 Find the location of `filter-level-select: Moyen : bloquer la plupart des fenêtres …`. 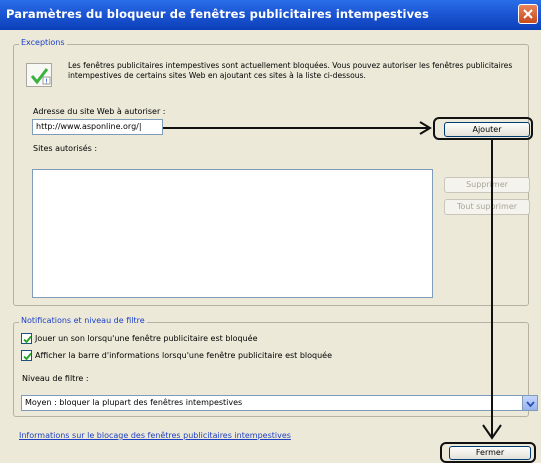

filter-level-select: Moyen : bloquer la plupart des fenêtres … is located at coordinates (279, 403).